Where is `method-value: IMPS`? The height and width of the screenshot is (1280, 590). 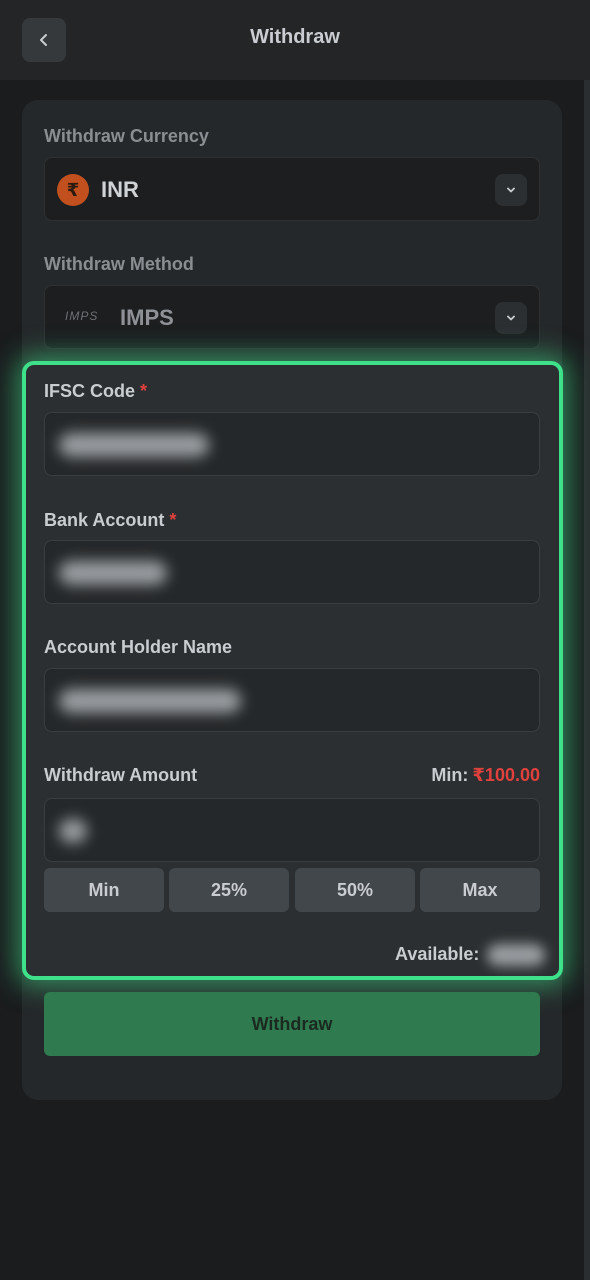 method-value: IMPS is located at coordinates (147, 317).